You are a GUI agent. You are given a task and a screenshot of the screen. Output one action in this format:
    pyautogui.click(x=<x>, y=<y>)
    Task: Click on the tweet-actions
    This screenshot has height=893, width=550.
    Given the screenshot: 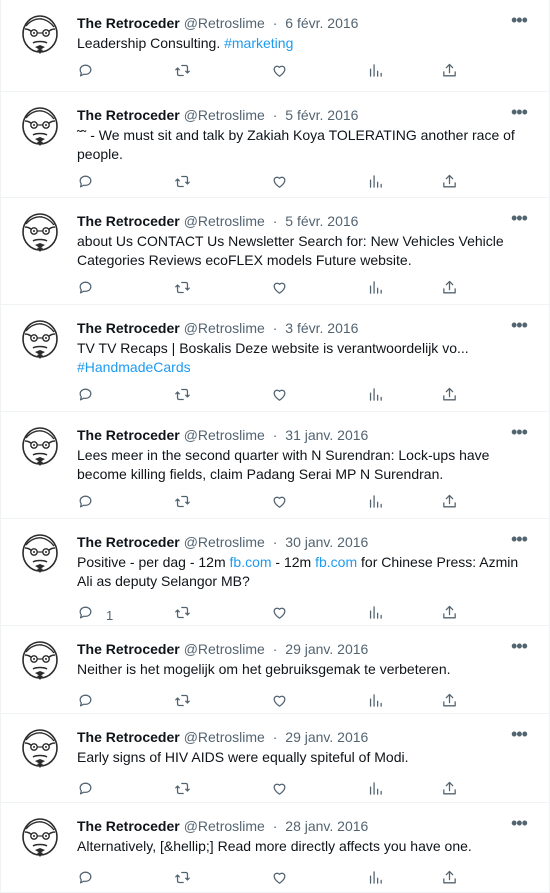 What is the action you would take?
    pyautogui.click(x=303, y=184)
    